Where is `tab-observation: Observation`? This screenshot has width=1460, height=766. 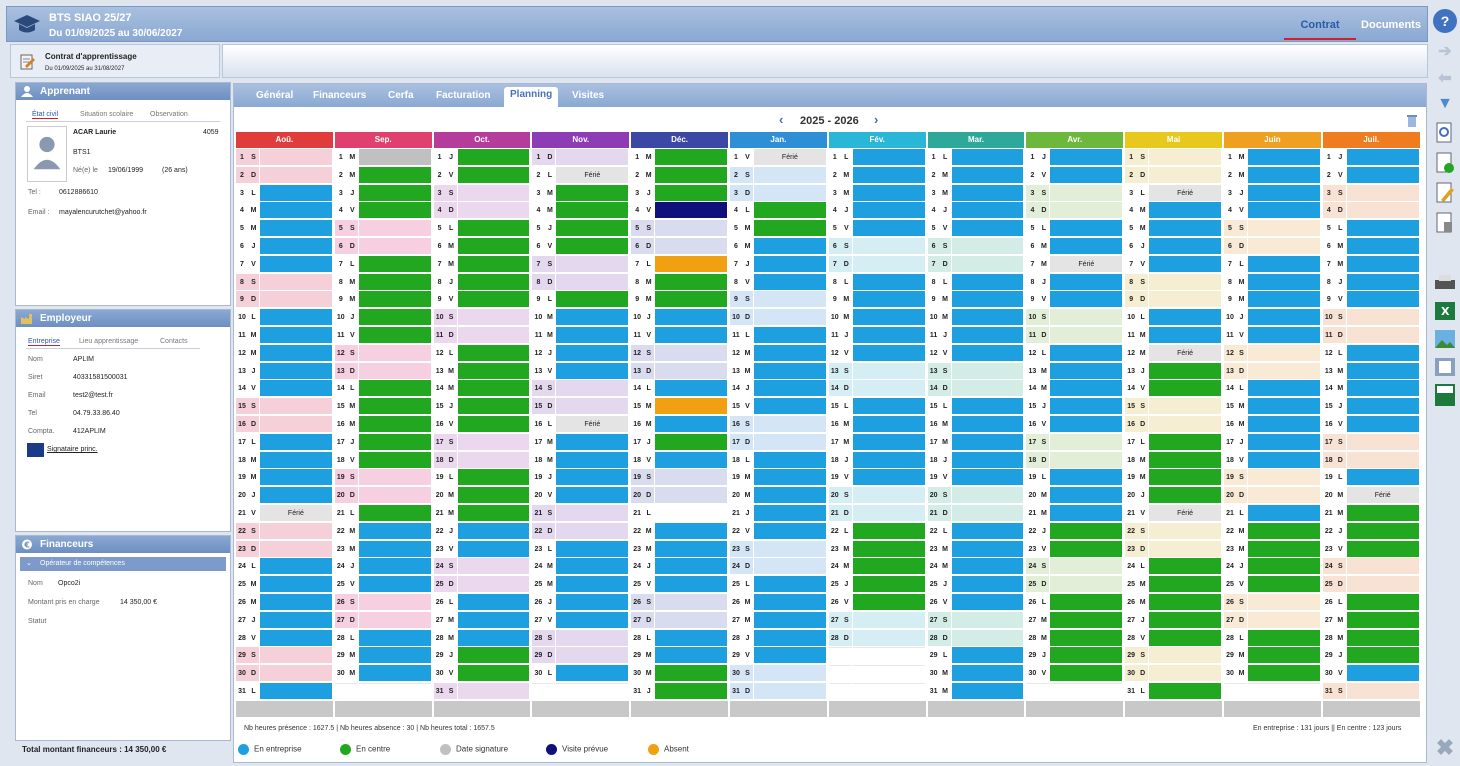
tab-observation: Observation is located at coordinates (169, 114).